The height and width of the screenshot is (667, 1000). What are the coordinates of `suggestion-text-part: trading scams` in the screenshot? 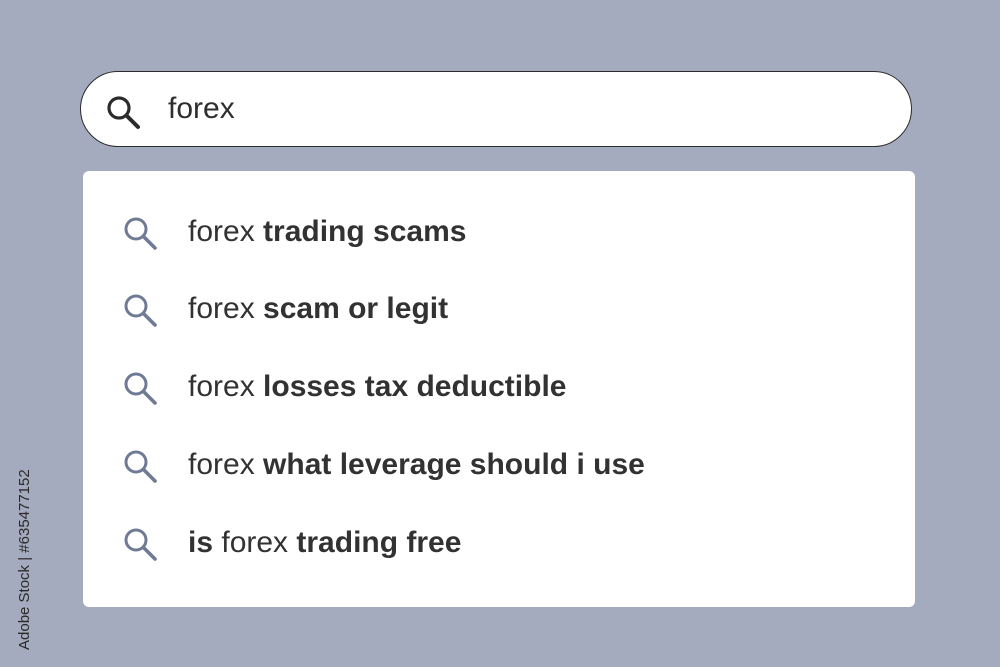 It's located at (365, 231).